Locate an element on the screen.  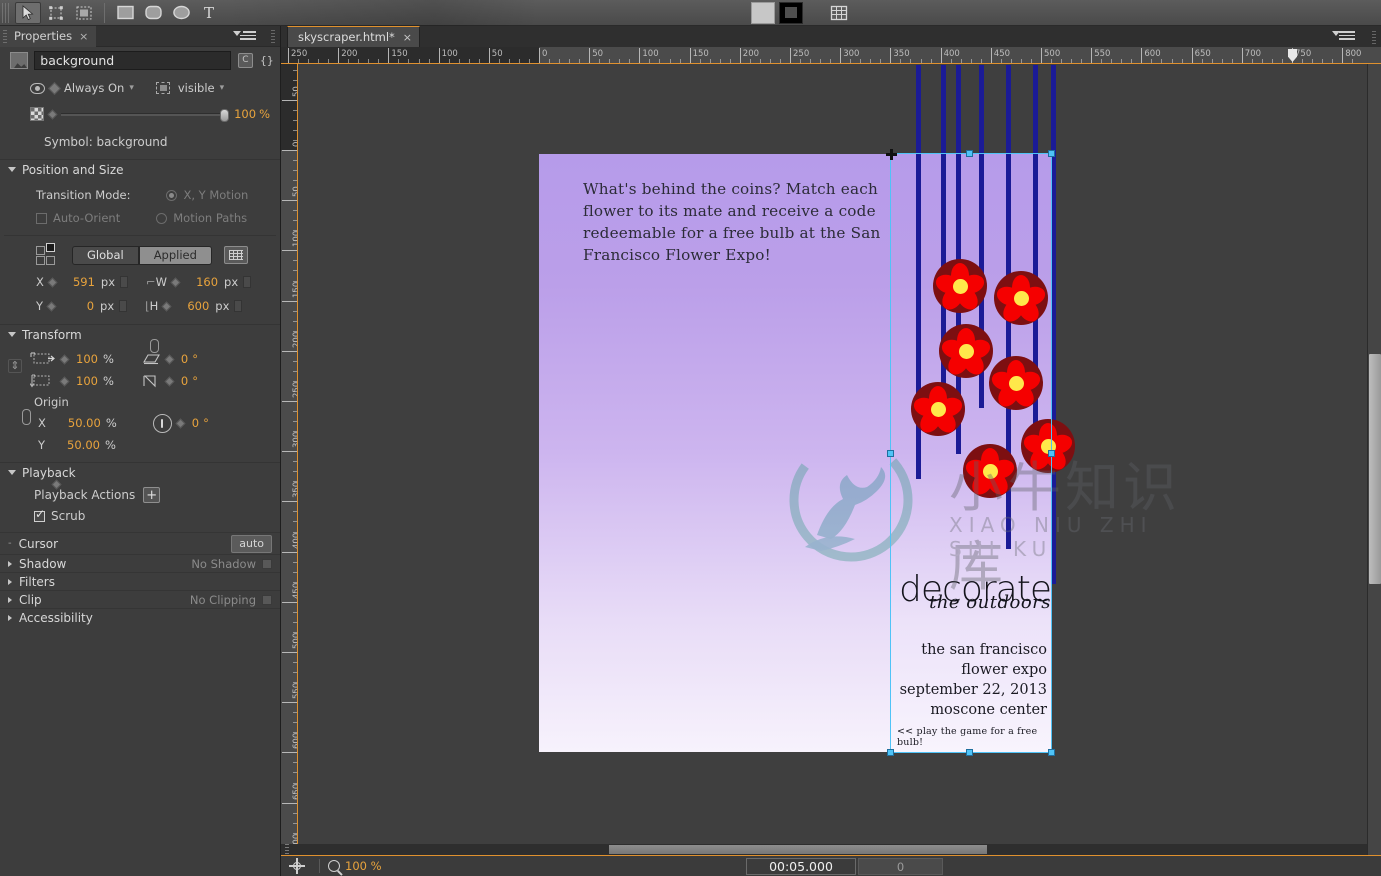
expand-collapse-toggle: ⇕ is located at coordinates (15, 366).